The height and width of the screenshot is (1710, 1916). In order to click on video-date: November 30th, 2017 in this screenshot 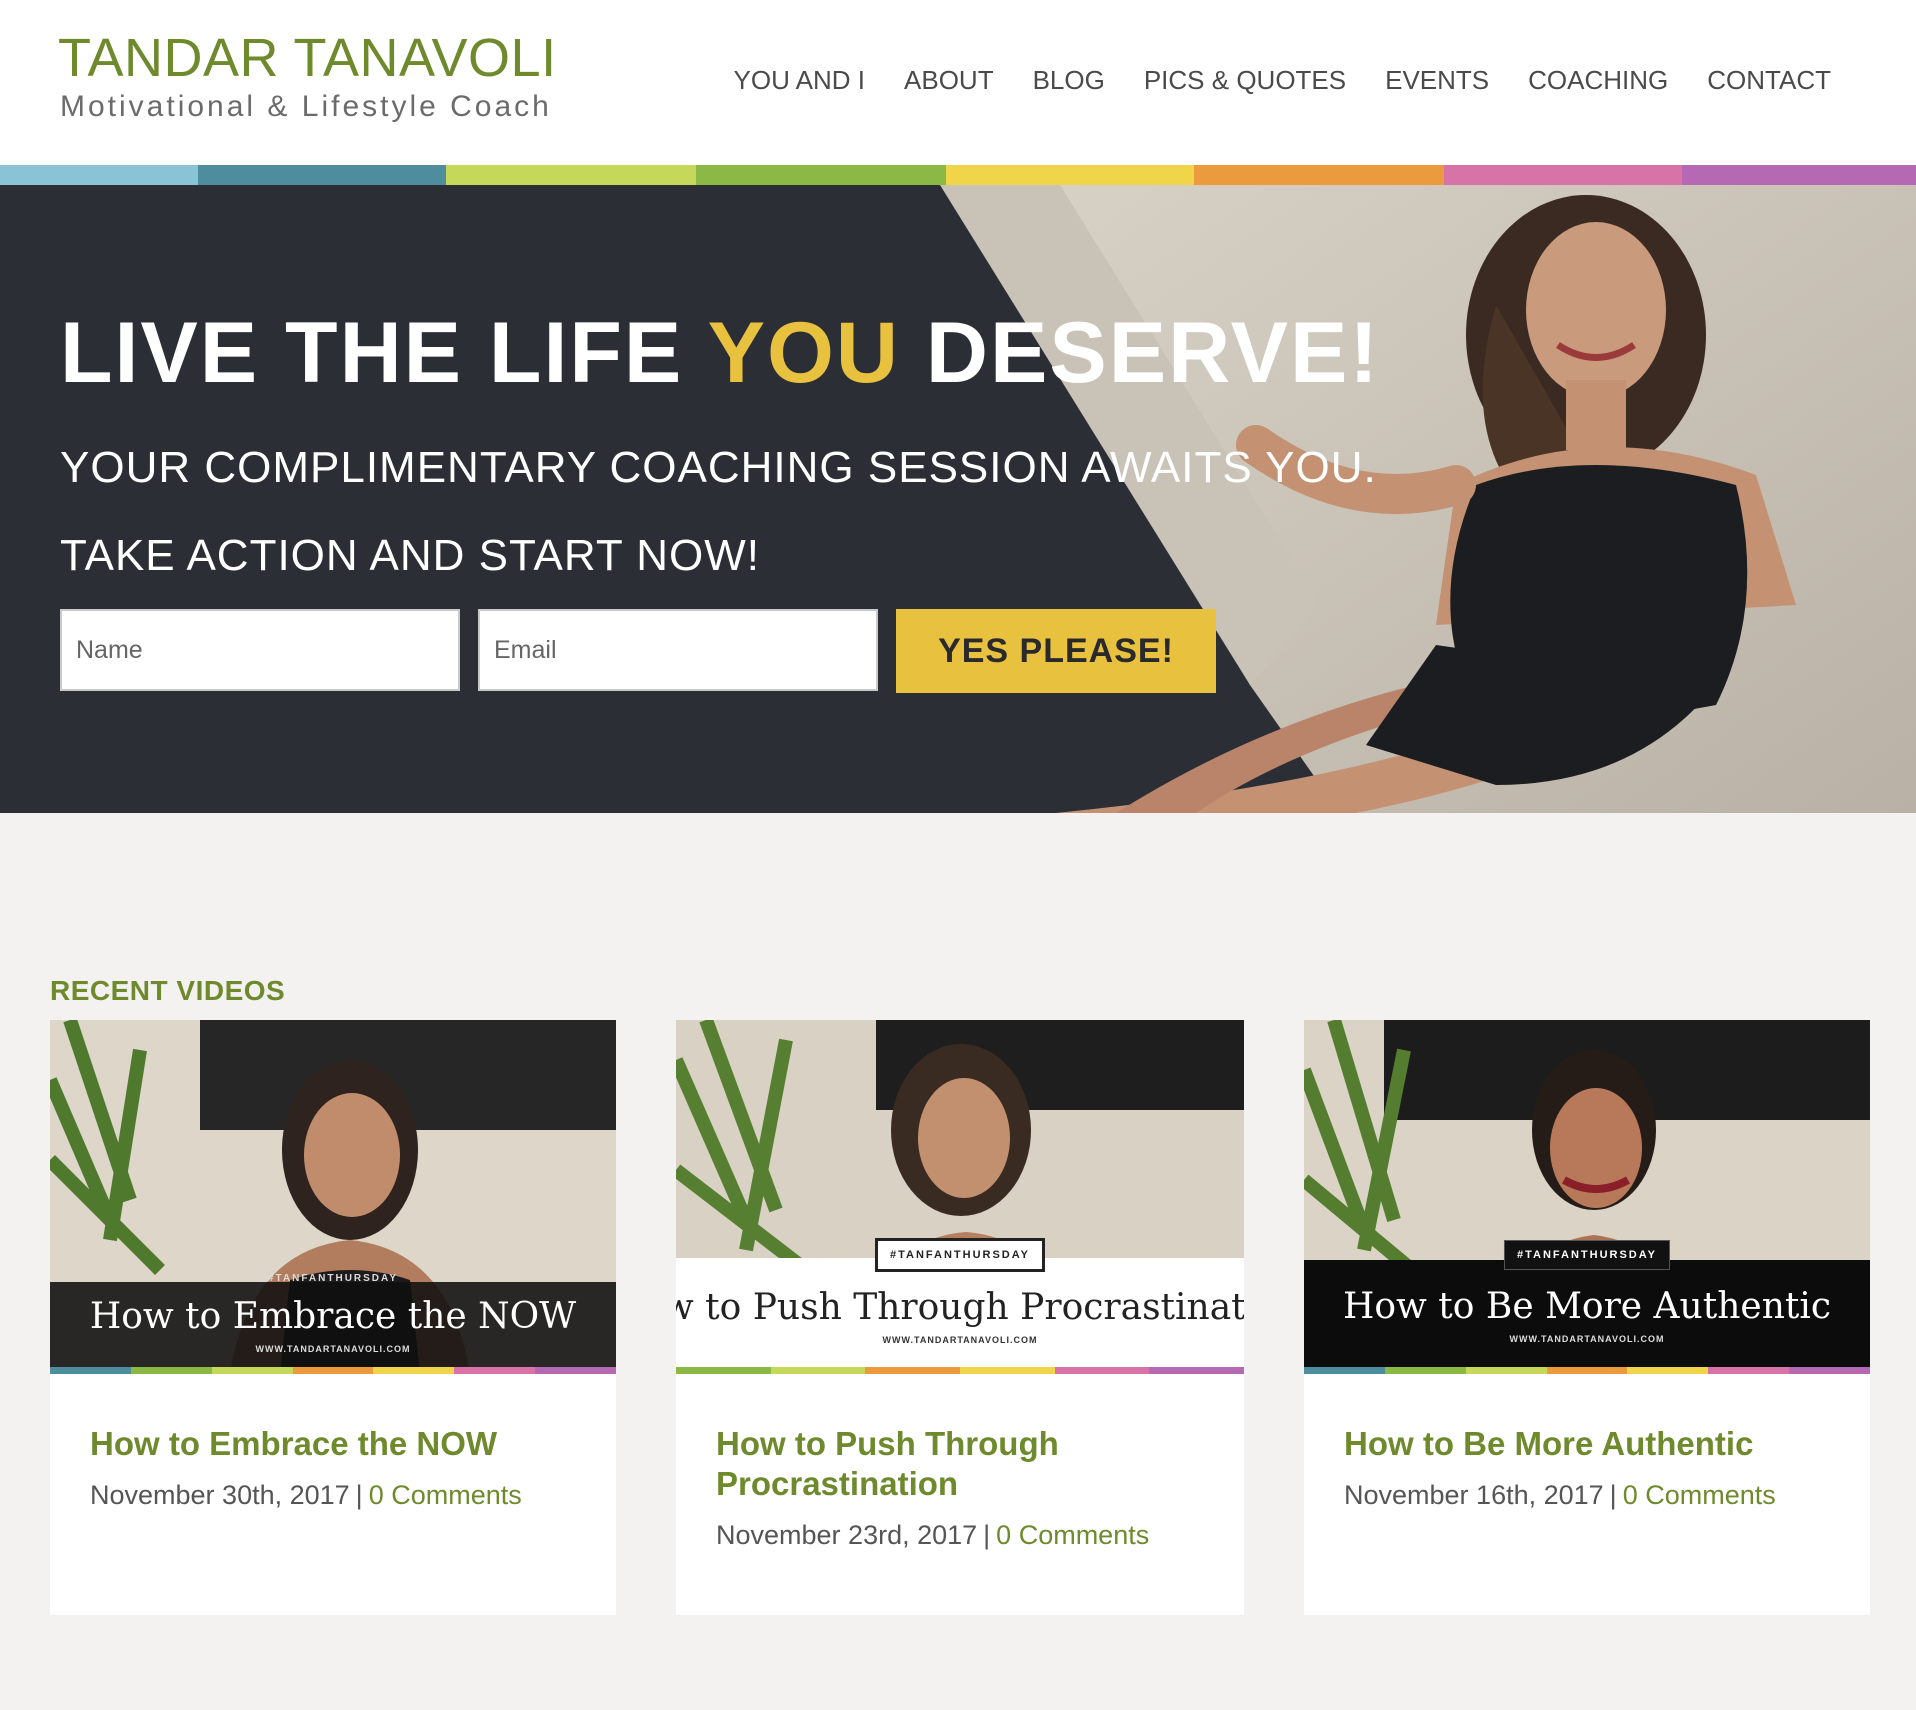, I will do `click(220, 1495)`.